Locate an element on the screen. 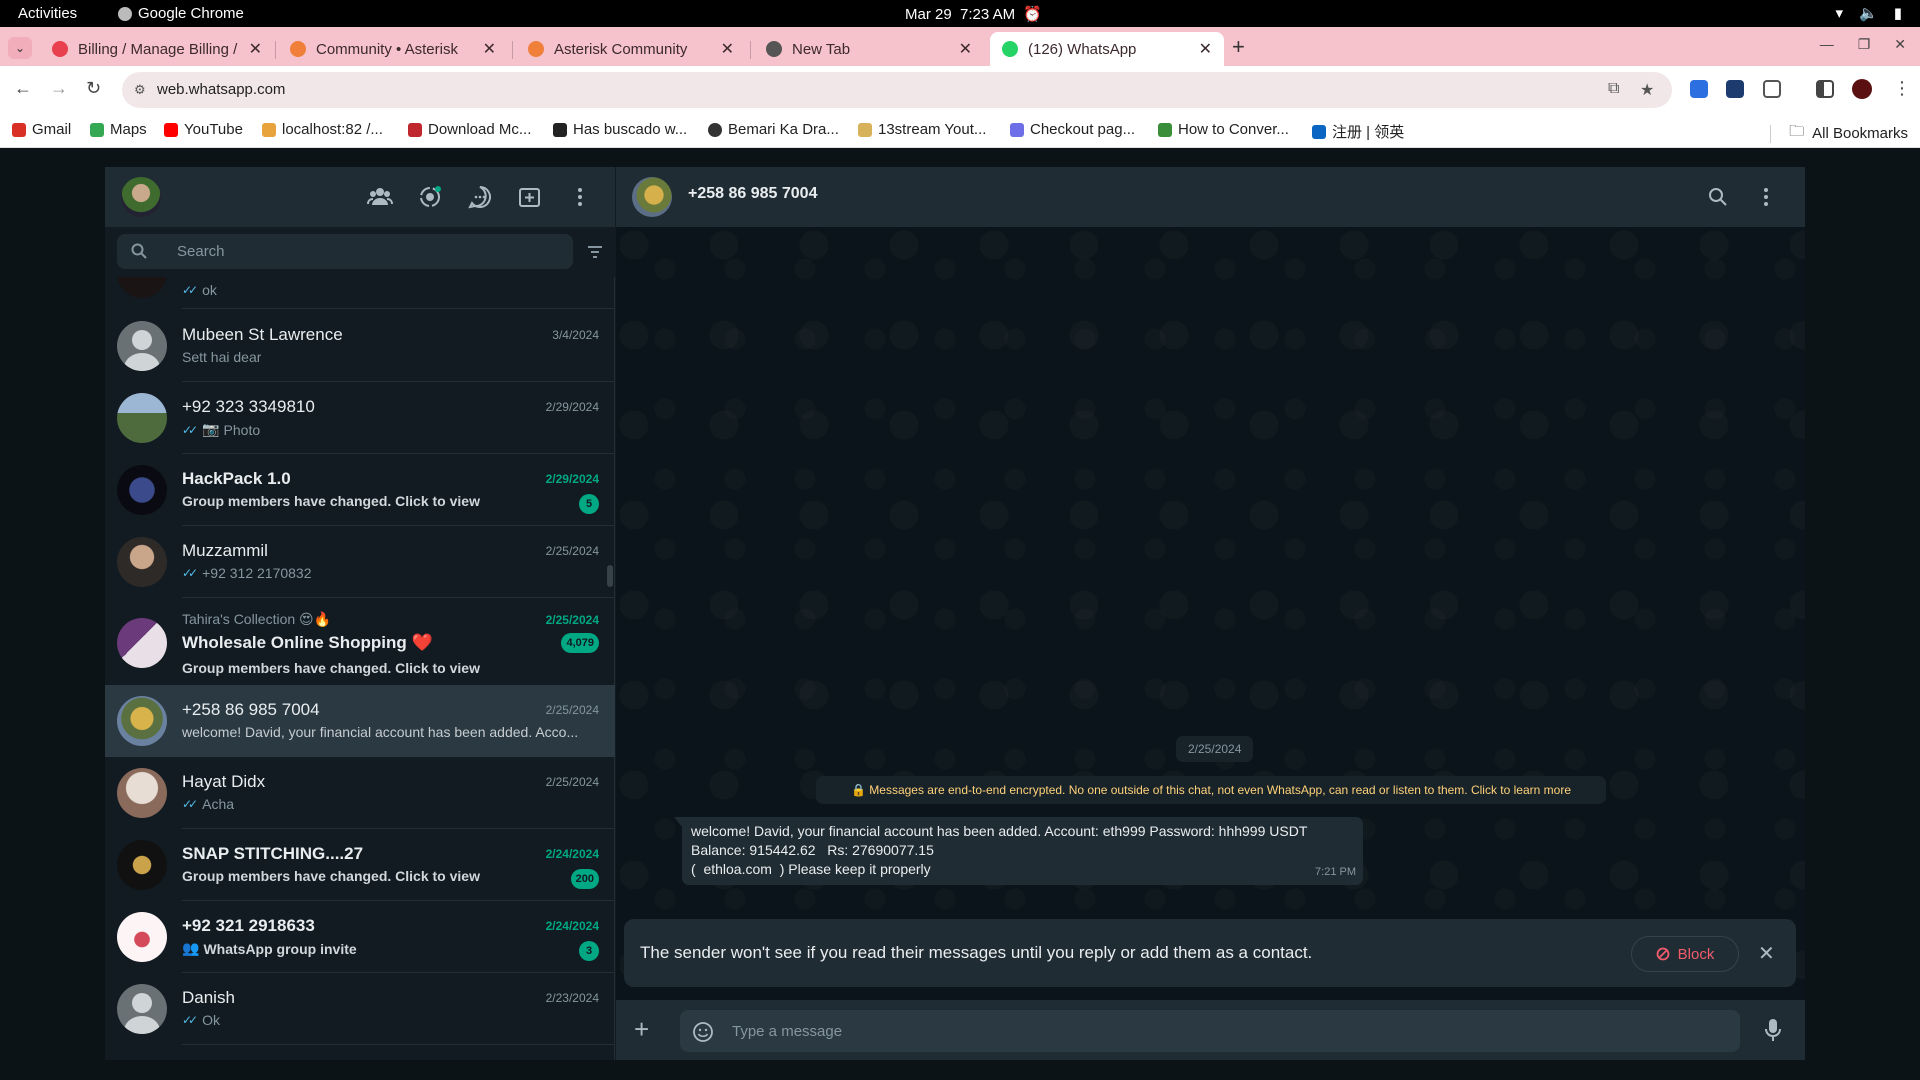 This screenshot has height=1080, width=1920. message-time: 7:21 PM is located at coordinates (1335, 872).